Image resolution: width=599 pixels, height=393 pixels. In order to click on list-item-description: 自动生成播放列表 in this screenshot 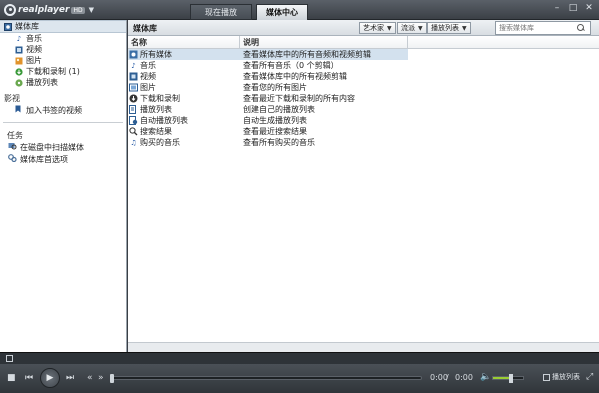, I will do `click(275, 120)`.